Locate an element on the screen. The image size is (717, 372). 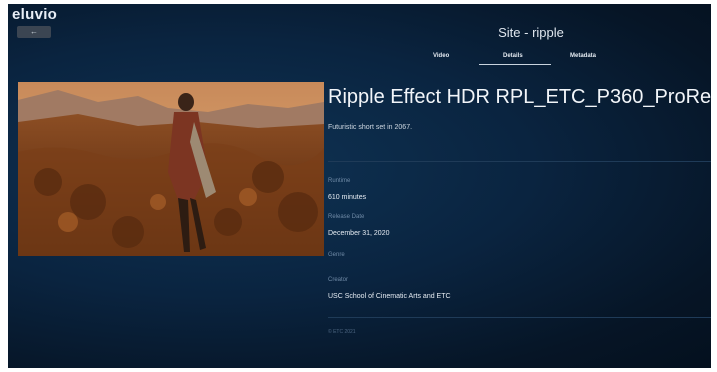
tab-details: Details is located at coordinates (513, 56).